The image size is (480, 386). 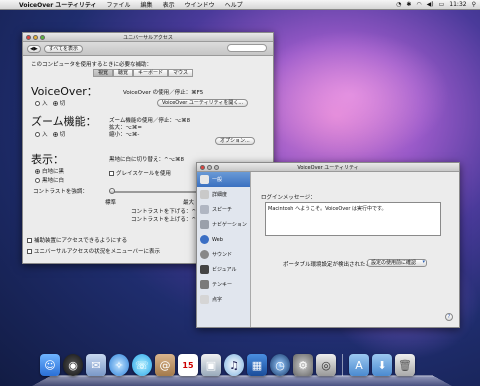 What do you see at coordinates (398, 4) in the screenshot?
I see `time-machine-menu-icon: ◔` at bounding box center [398, 4].